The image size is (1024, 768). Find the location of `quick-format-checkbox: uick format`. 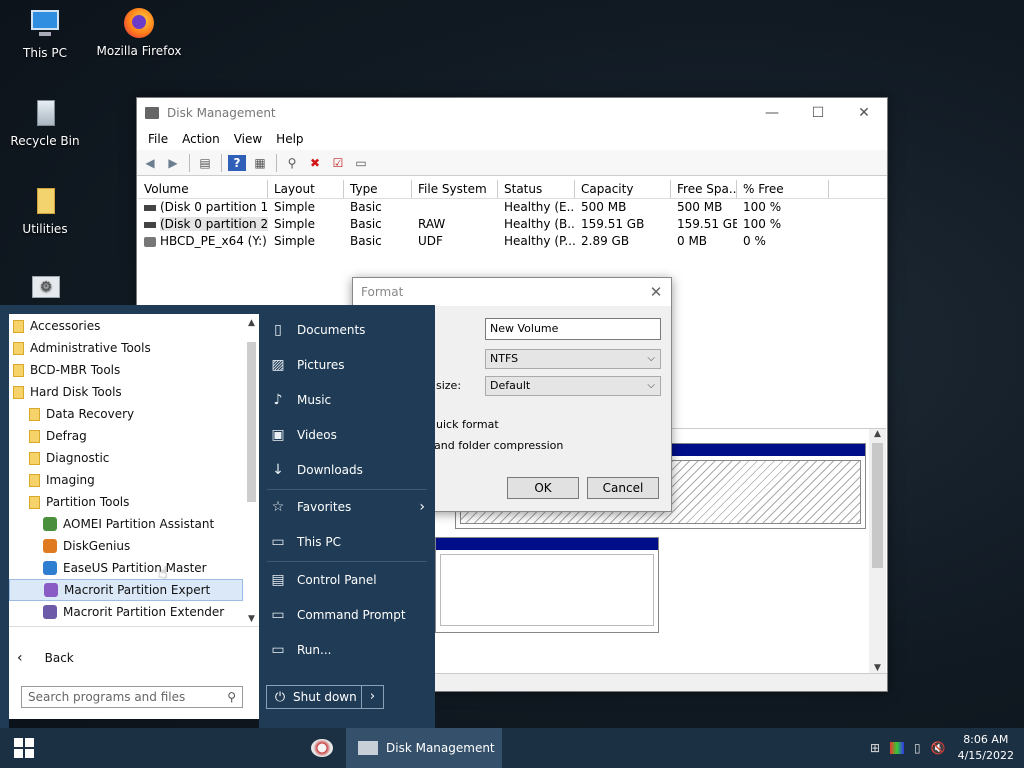

quick-format-checkbox: uick format is located at coordinates (467, 424).